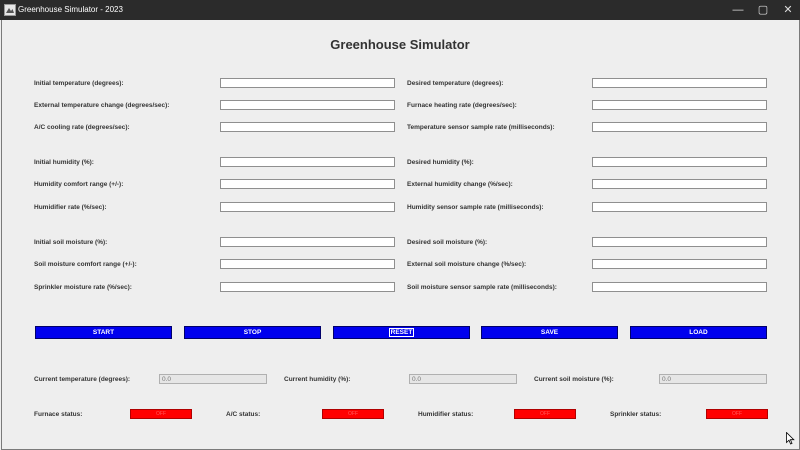  I want to click on close-icon: ✕, so click(788, 10).